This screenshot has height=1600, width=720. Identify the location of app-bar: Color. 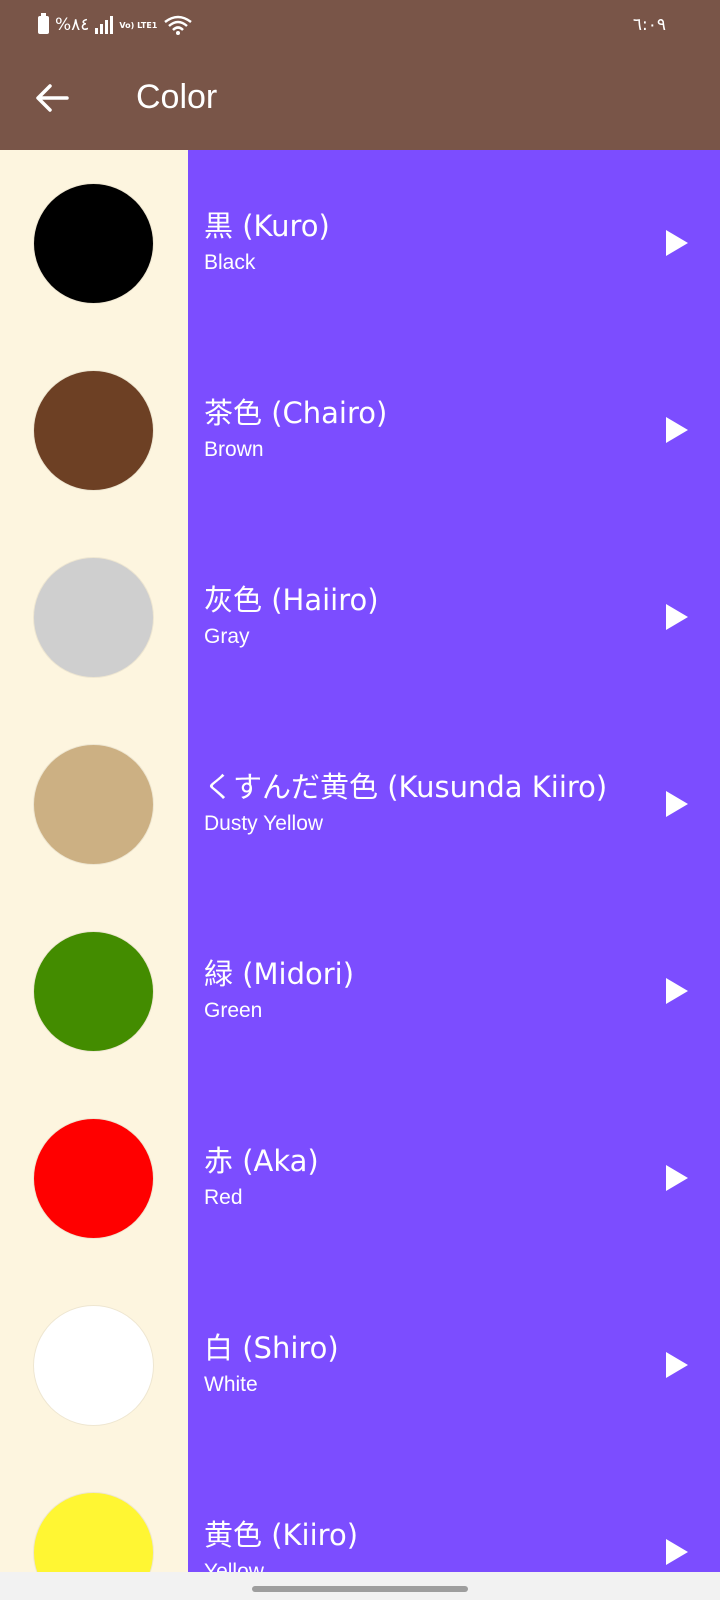
(360, 98).